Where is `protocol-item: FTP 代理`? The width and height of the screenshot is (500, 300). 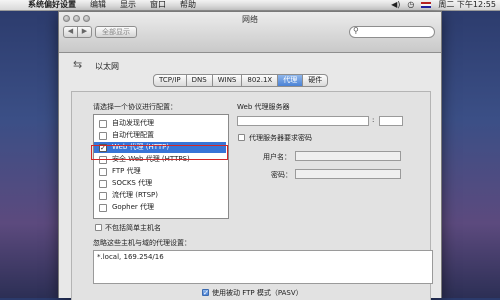 protocol-item: FTP 代理 is located at coordinates (160, 171).